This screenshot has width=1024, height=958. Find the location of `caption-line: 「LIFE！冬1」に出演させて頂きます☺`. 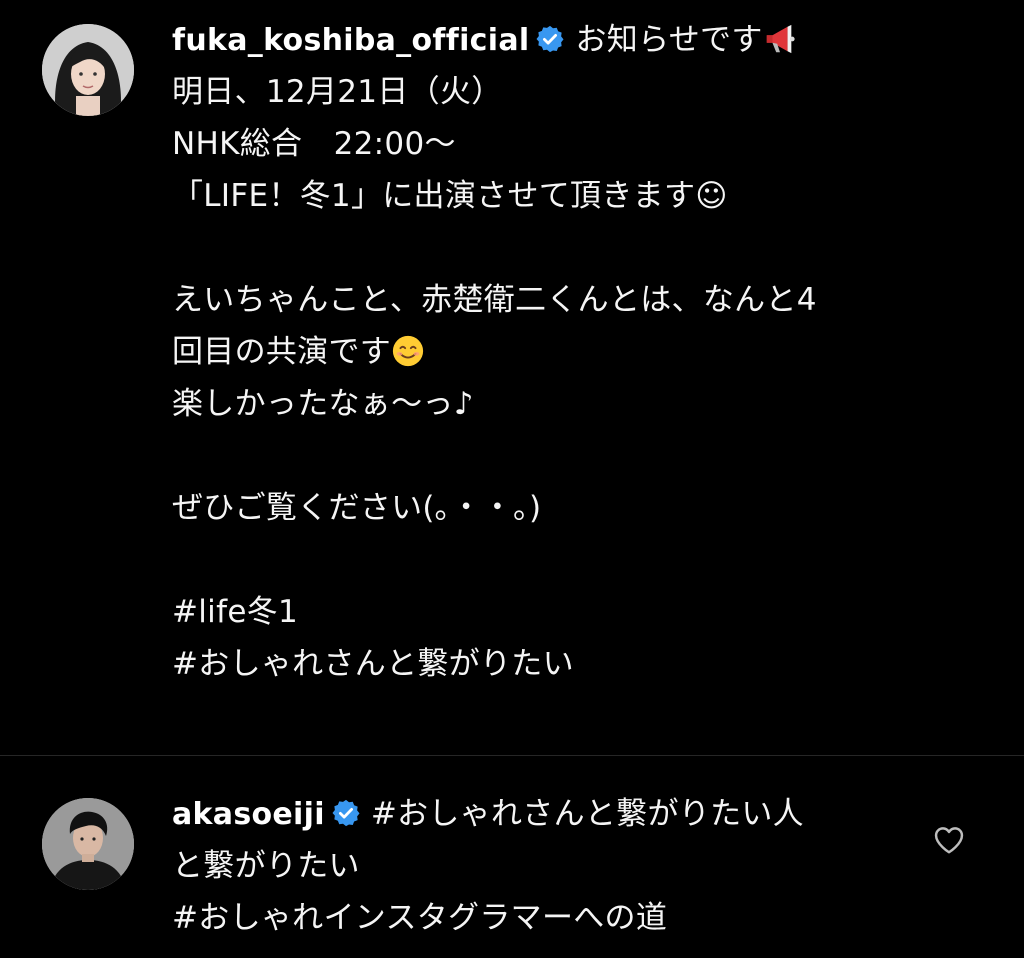

caption-line: 「LIFE！冬1」に出演させて頂きます☺ is located at coordinates (450, 196).